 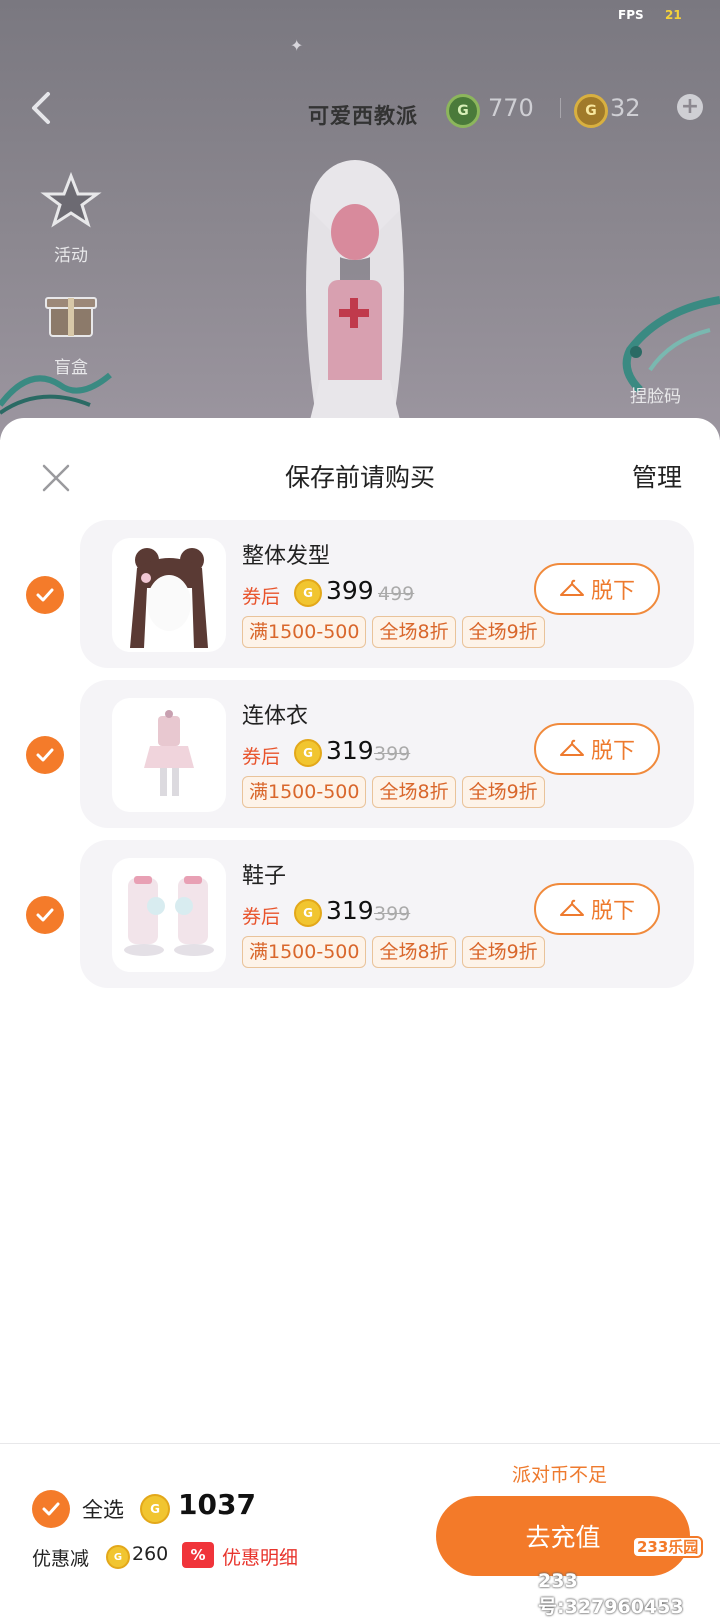 I want to click on item-name: 整体发型, so click(x=286, y=556).